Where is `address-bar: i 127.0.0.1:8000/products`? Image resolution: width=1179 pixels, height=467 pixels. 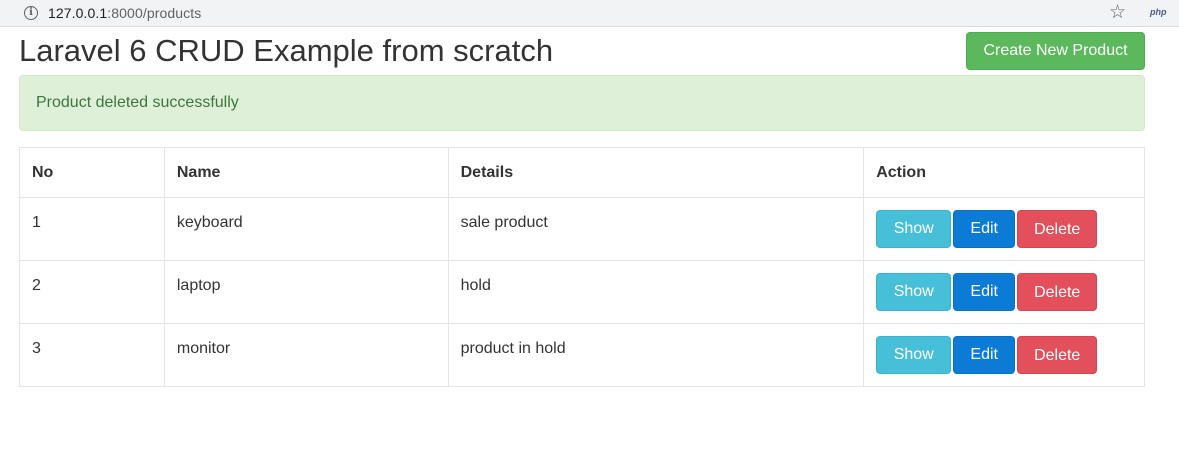
address-bar: i 127.0.0.1:8000/products is located at coordinates (570, 13).